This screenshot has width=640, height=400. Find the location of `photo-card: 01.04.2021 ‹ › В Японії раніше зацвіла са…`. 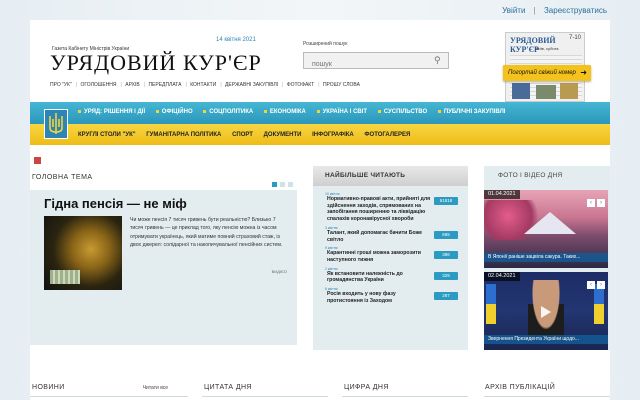

photo-card: 01.04.2021 ‹ › В Японії раніше зацвіла са… is located at coordinates (546, 229).